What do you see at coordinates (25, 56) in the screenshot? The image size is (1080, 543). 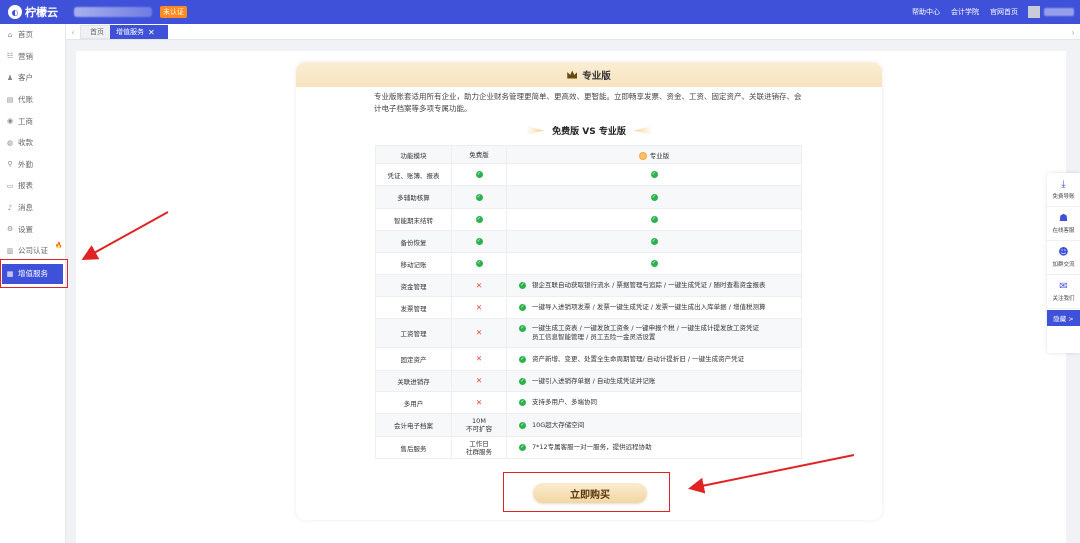 I see `sidebar-item-label: 营销` at bounding box center [25, 56].